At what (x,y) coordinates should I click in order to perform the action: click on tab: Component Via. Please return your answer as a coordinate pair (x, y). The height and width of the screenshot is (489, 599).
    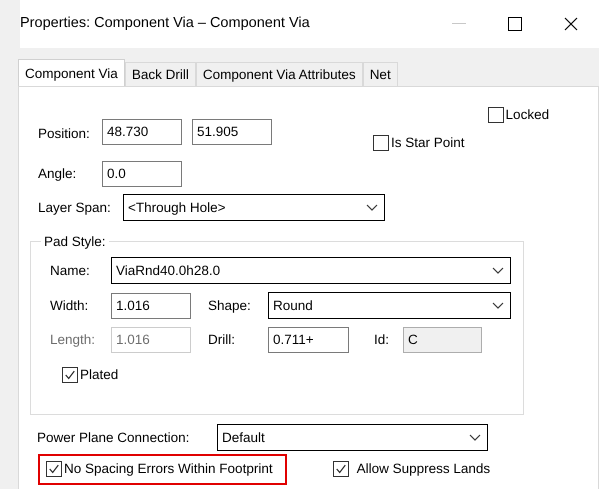
    Looking at the image, I should click on (71, 72).